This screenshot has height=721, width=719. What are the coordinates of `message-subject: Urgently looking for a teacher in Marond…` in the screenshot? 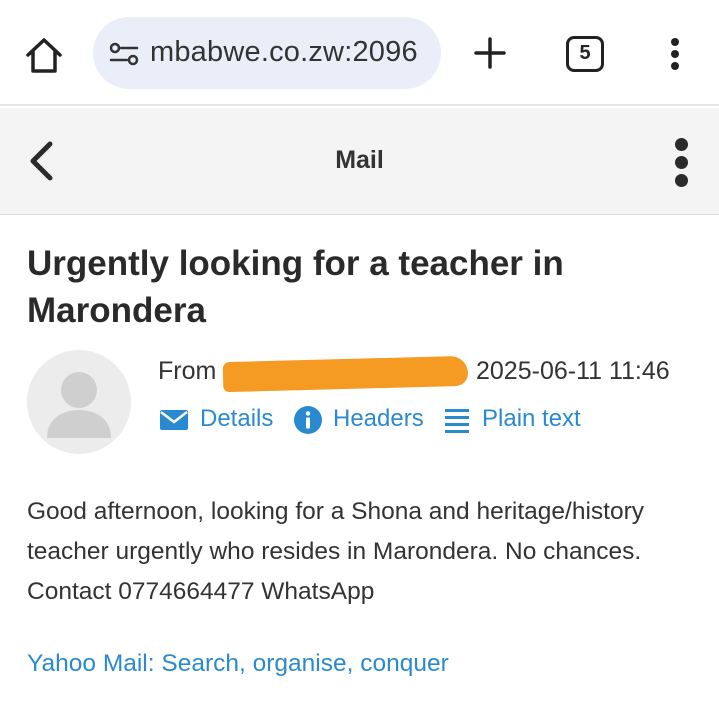 It's located at (295, 287).